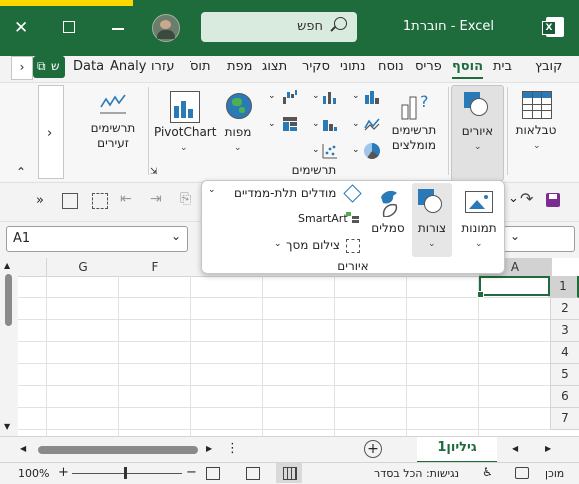  I want to click on globe-icon, so click(239, 106).